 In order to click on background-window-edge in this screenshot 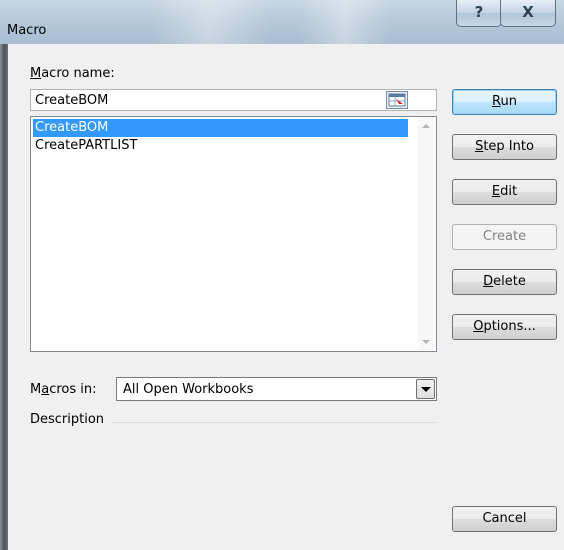, I will do `click(4, 297)`.